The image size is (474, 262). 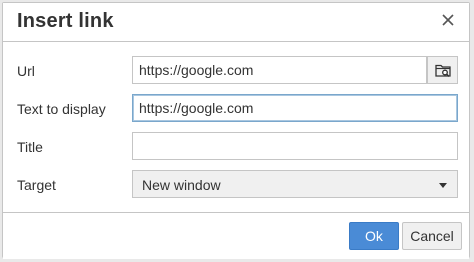 I want to click on folder-search-icon, so click(x=443, y=71).